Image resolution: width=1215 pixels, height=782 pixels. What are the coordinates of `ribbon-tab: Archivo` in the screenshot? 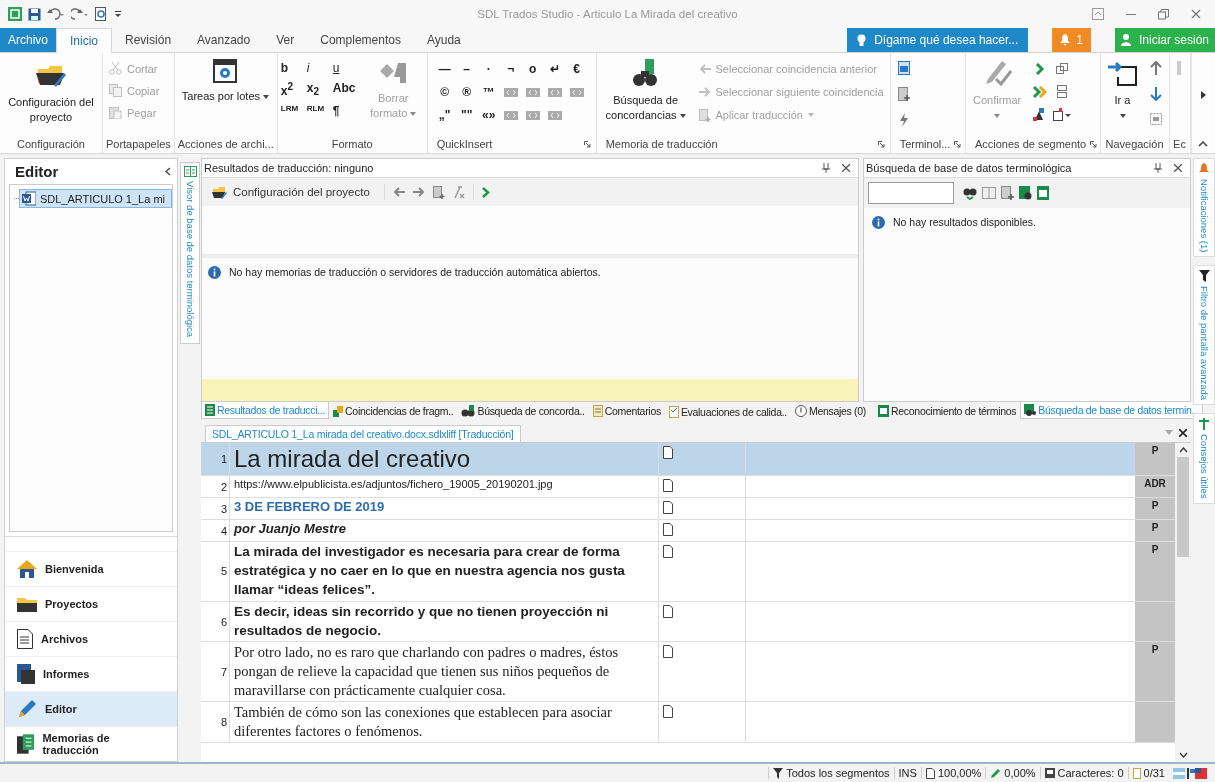 It's located at (28, 40).